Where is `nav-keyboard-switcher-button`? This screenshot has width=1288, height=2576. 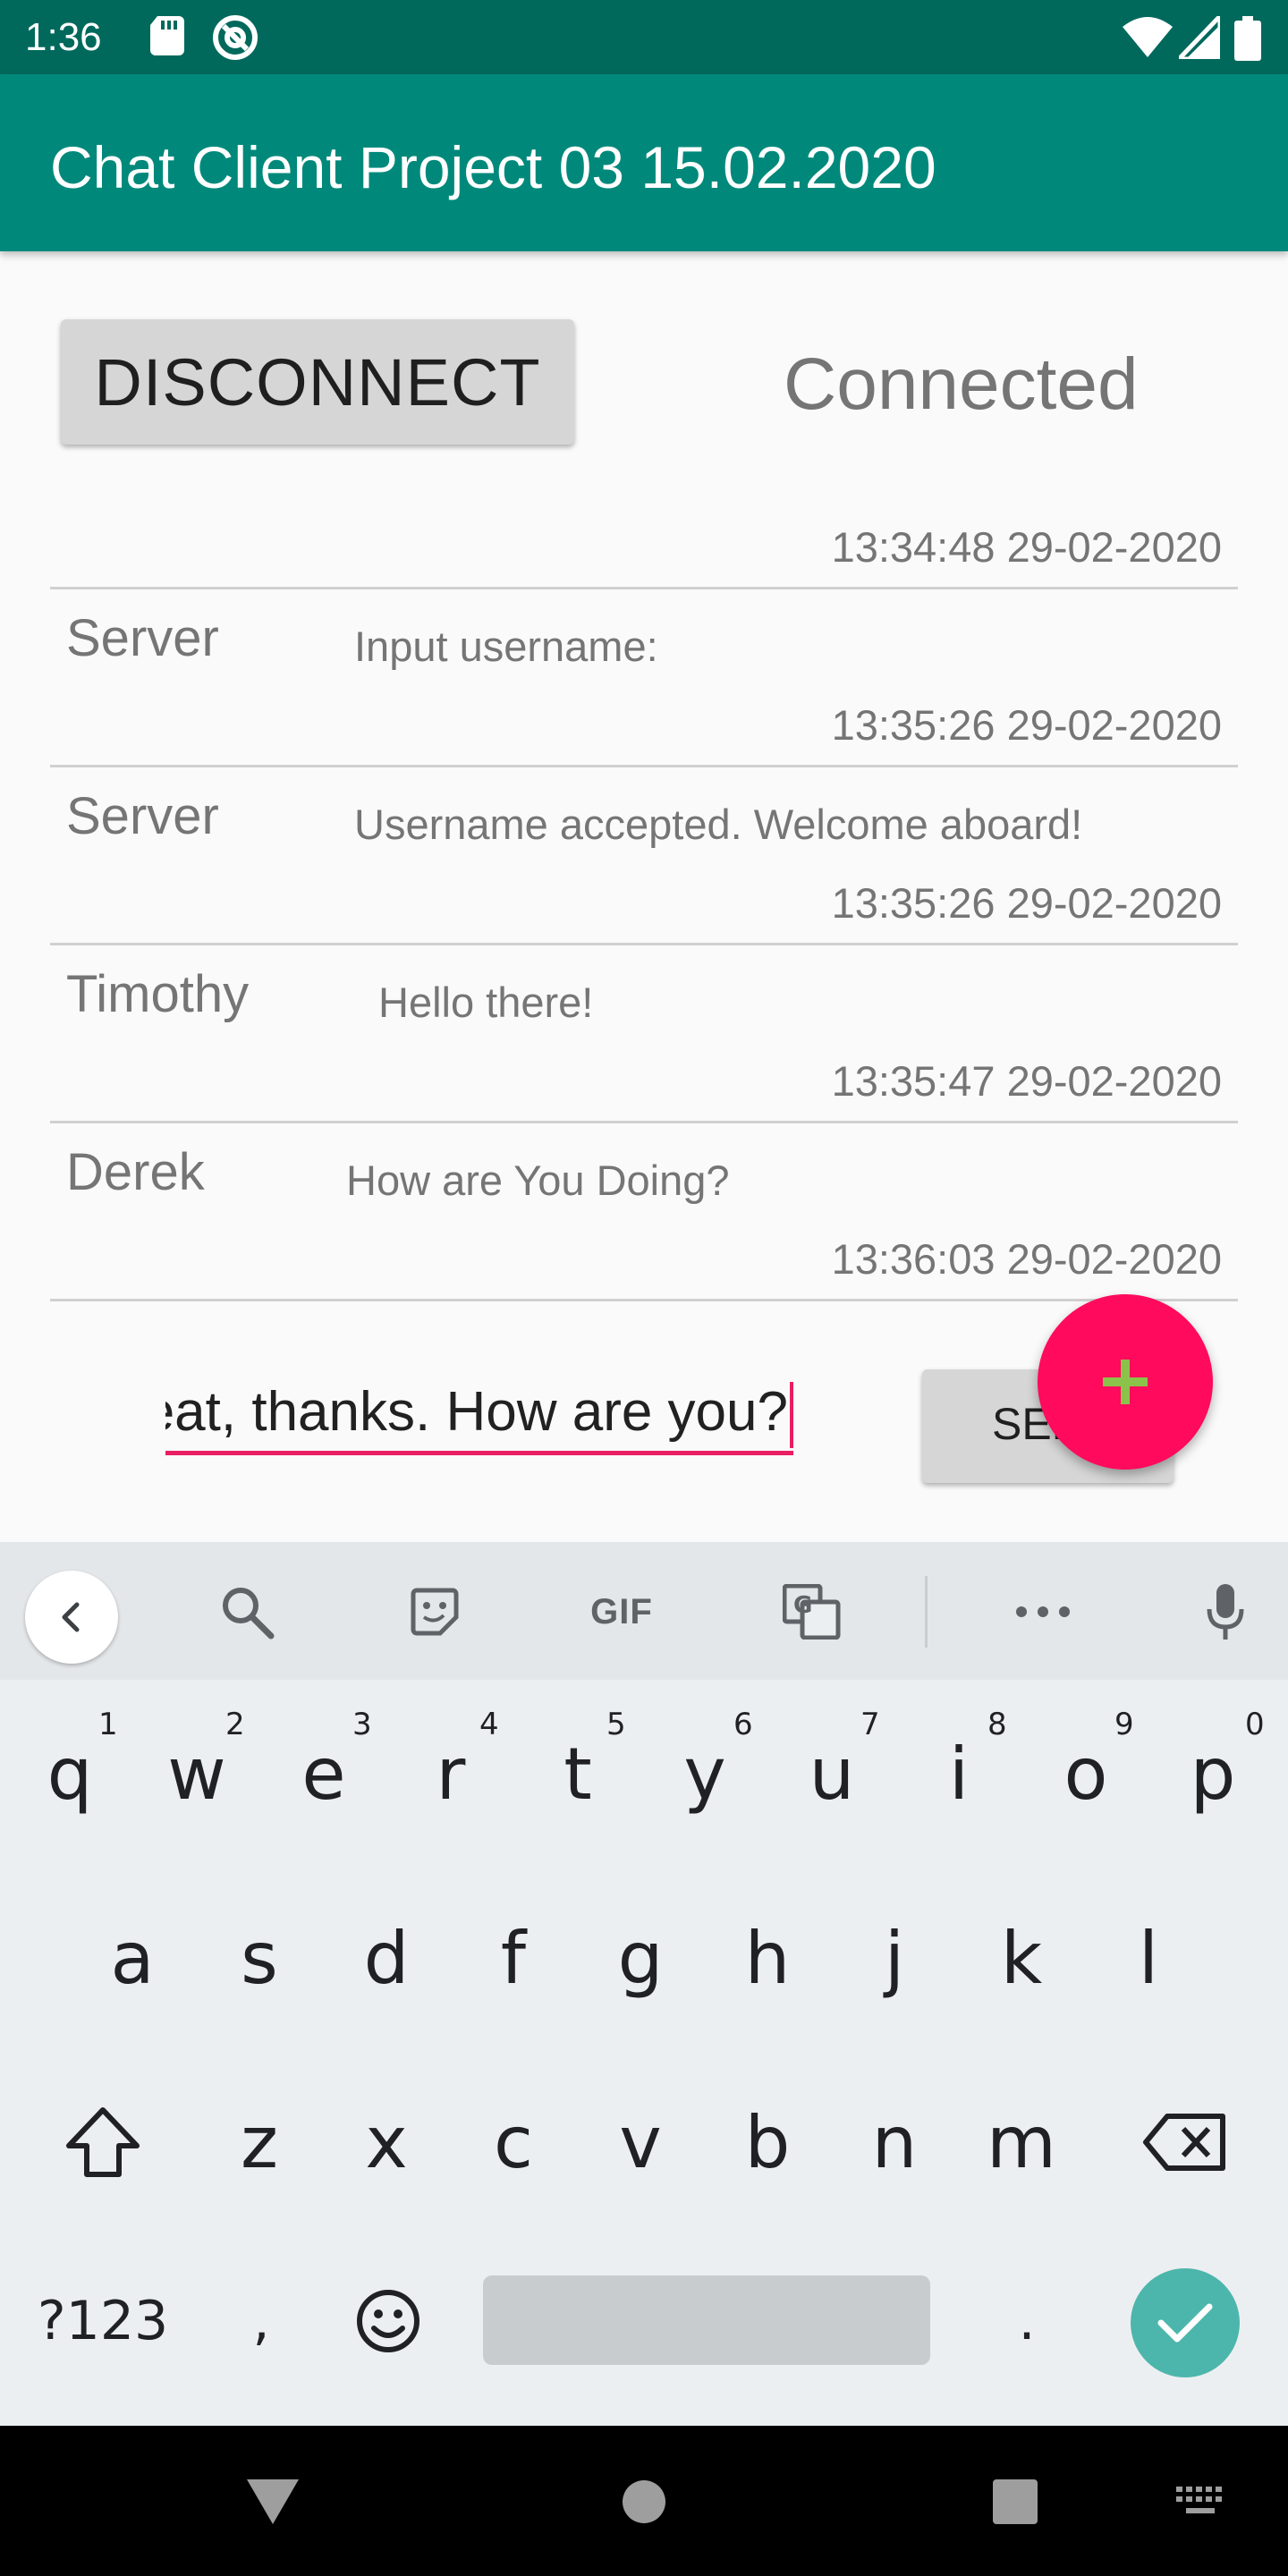 nav-keyboard-switcher-button is located at coordinates (1200, 2501).